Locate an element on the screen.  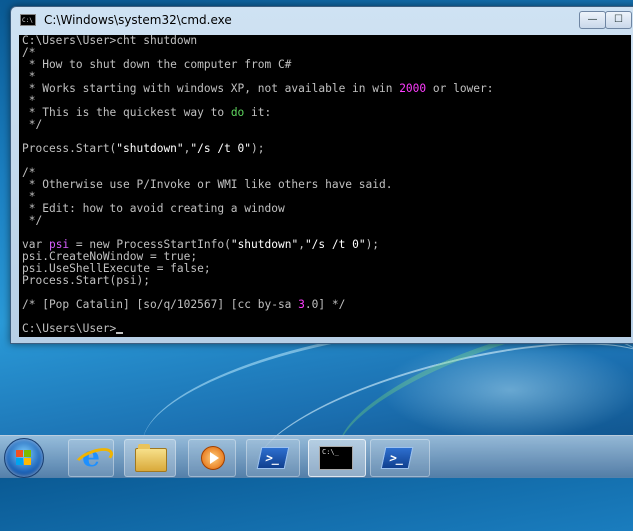
console-line: * This is the quickest way to do it: is located at coordinates (326, 113).